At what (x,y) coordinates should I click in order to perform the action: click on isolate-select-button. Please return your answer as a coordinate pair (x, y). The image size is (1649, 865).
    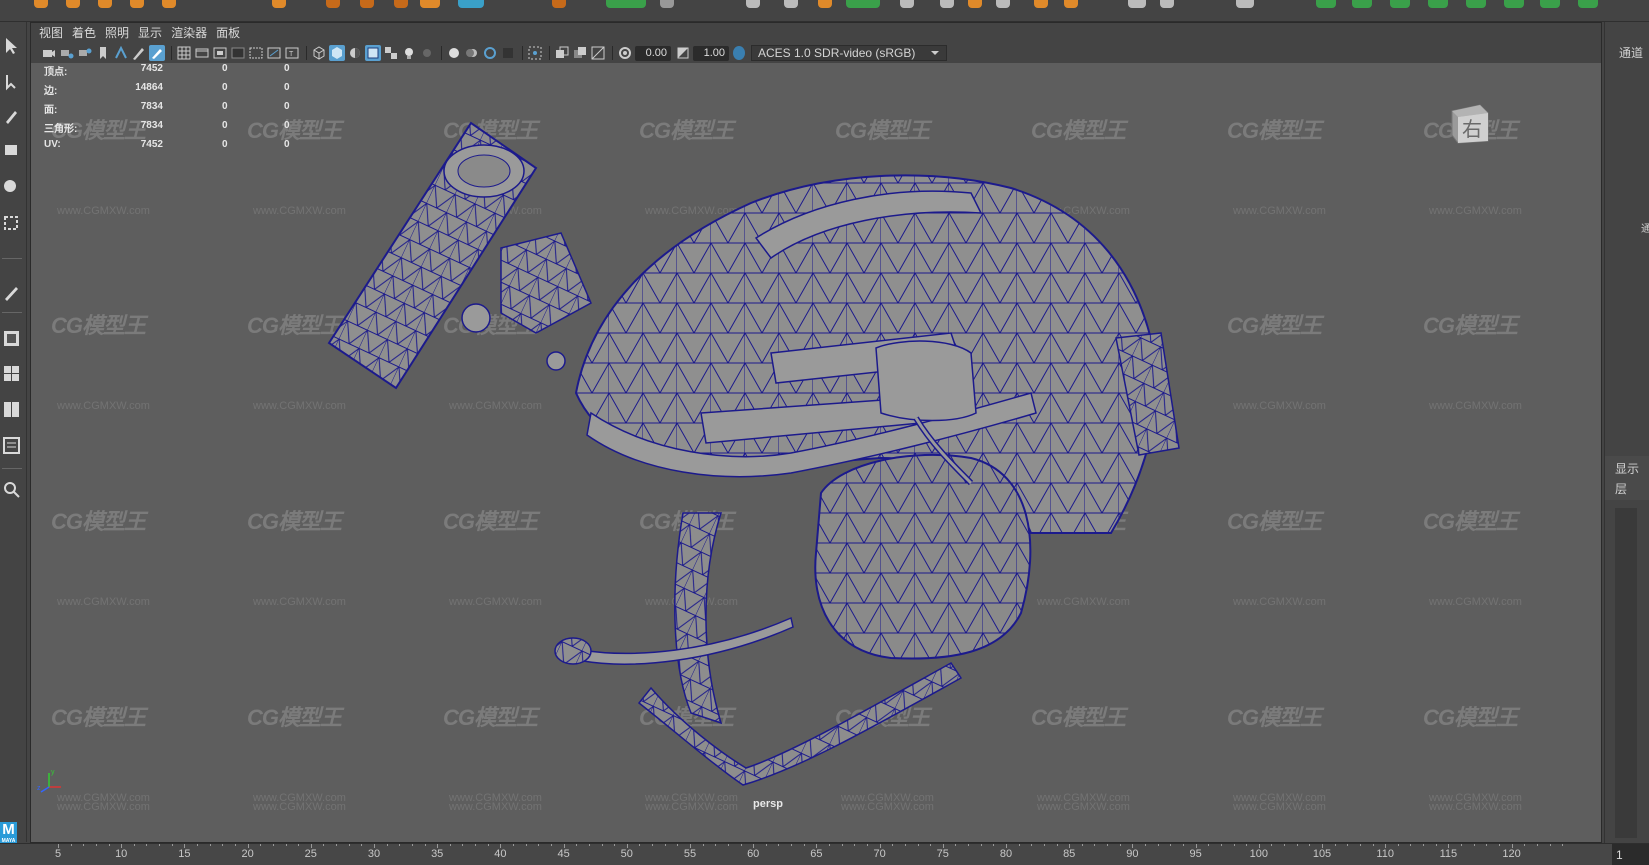
    Looking at the image, I should click on (535, 53).